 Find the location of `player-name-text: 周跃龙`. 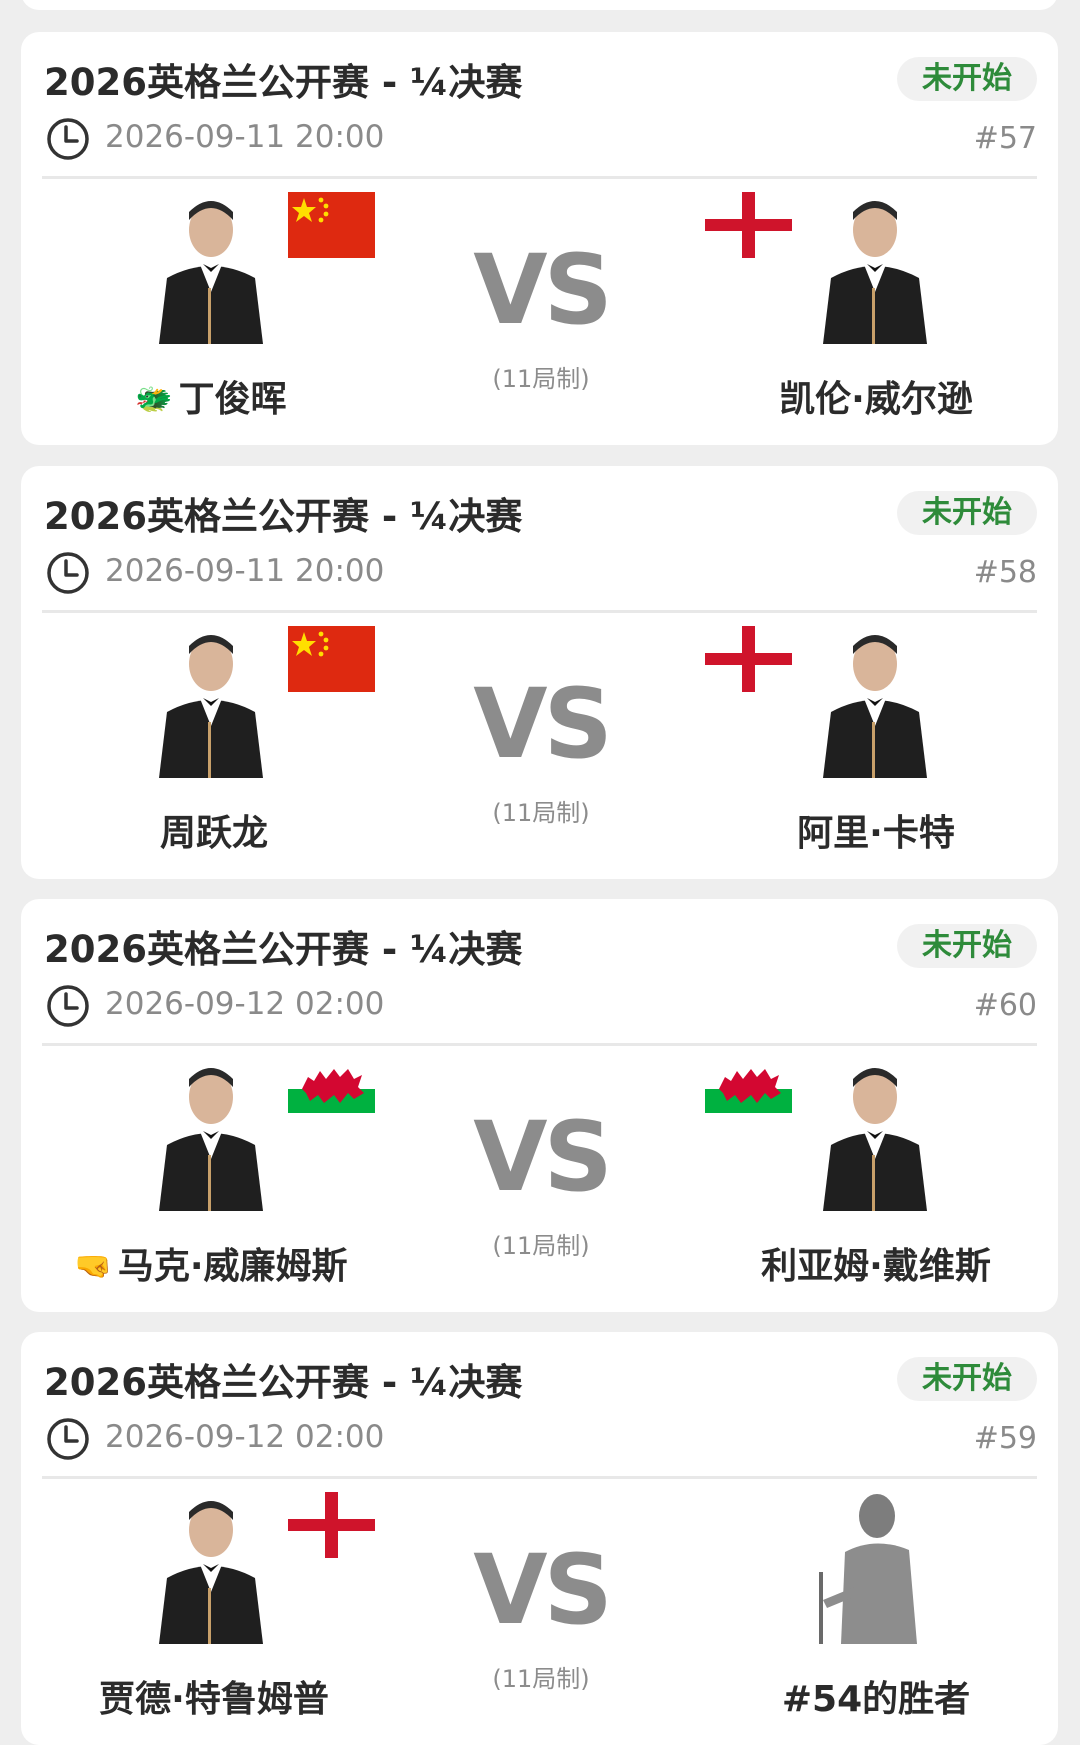

player-name-text: 周跃龙 is located at coordinates (213, 833).